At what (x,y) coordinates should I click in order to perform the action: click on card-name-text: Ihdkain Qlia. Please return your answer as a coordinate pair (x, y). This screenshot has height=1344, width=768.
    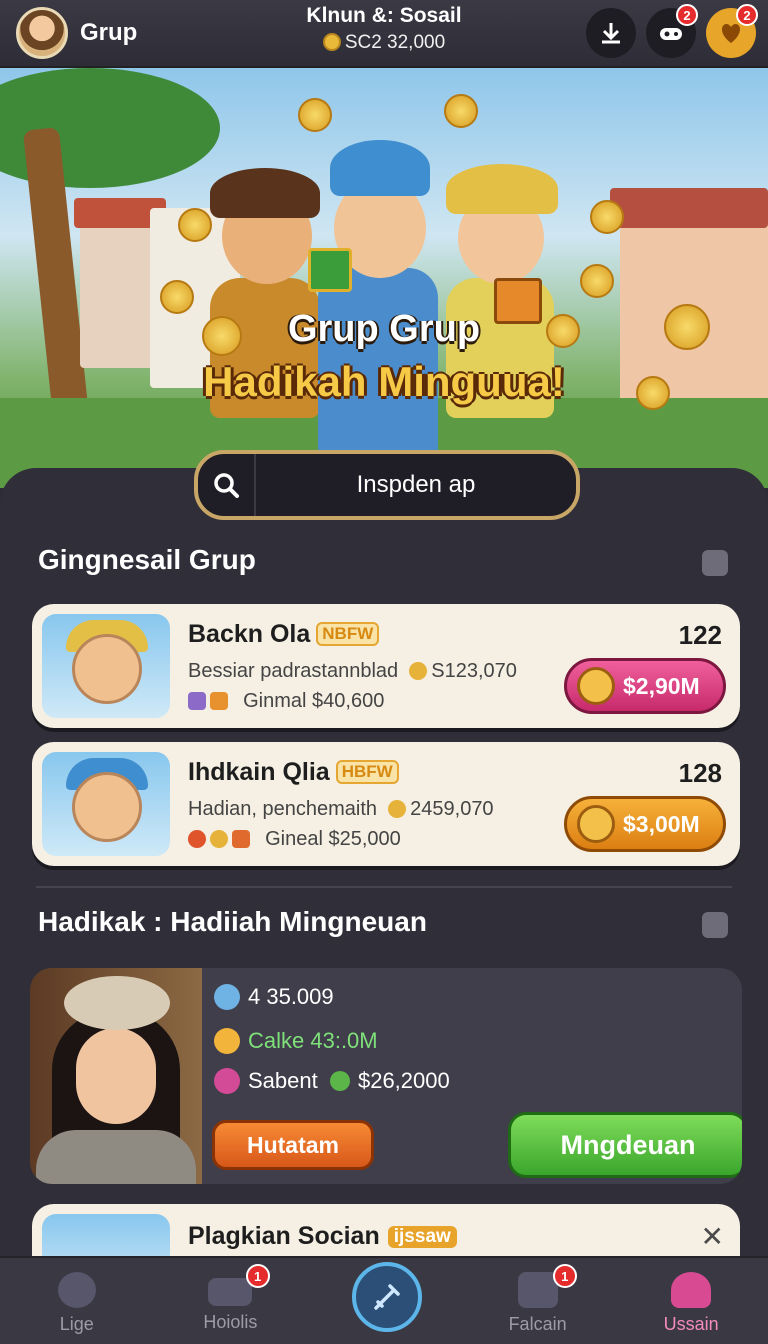
    Looking at the image, I should click on (259, 772).